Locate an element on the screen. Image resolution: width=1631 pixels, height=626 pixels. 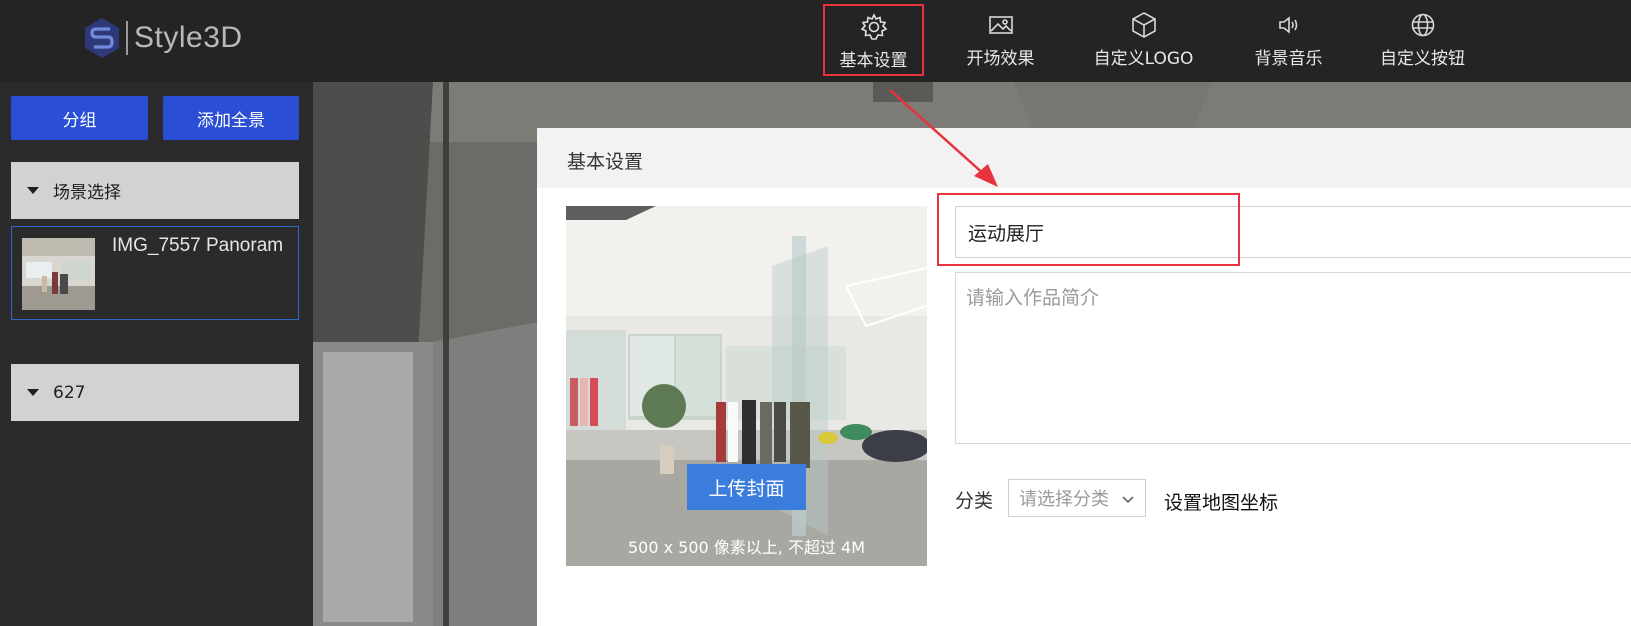
top-bar: Style3D 基本设置 开场效果 自定义LOGO 背景音乐 自定义按钮 is located at coordinates (815, 41).